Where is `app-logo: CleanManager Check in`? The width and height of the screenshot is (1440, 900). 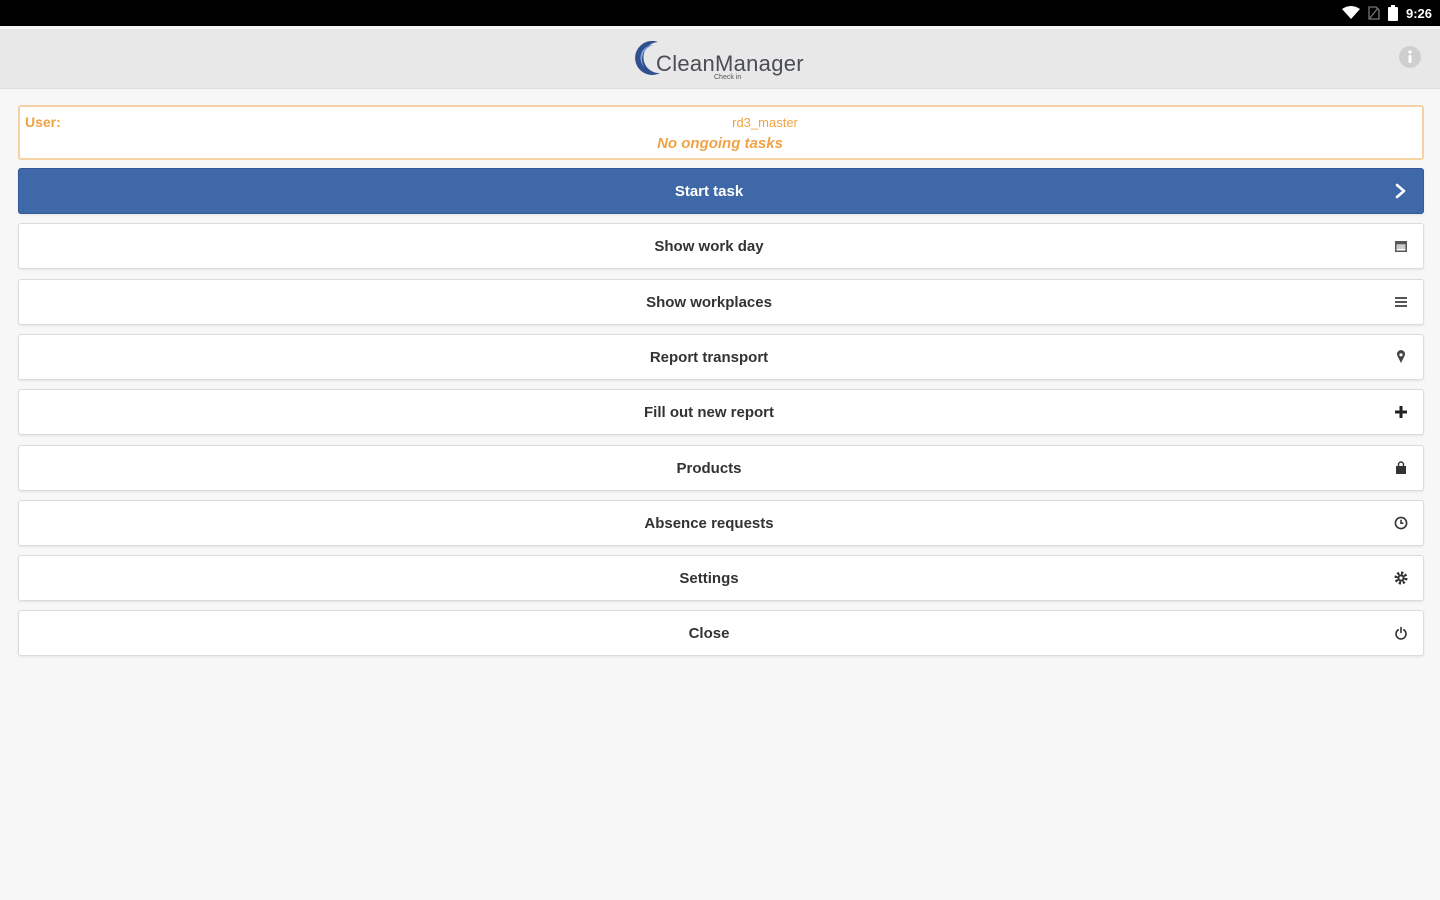 app-logo: CleanManager Check in is located at coordinates (725, 59).